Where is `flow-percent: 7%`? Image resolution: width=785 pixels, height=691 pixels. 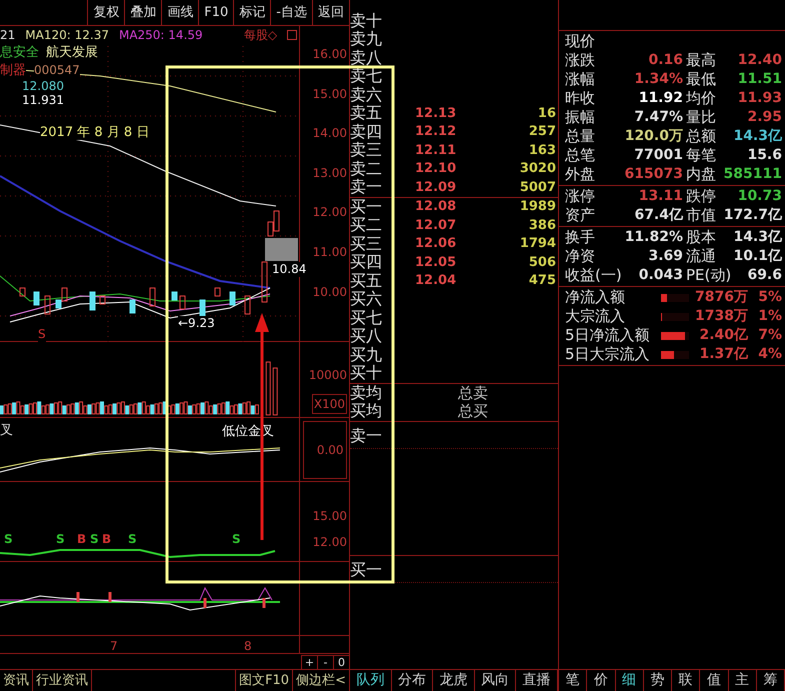 flow-percent: 7% is located at coordinates (769, 335).